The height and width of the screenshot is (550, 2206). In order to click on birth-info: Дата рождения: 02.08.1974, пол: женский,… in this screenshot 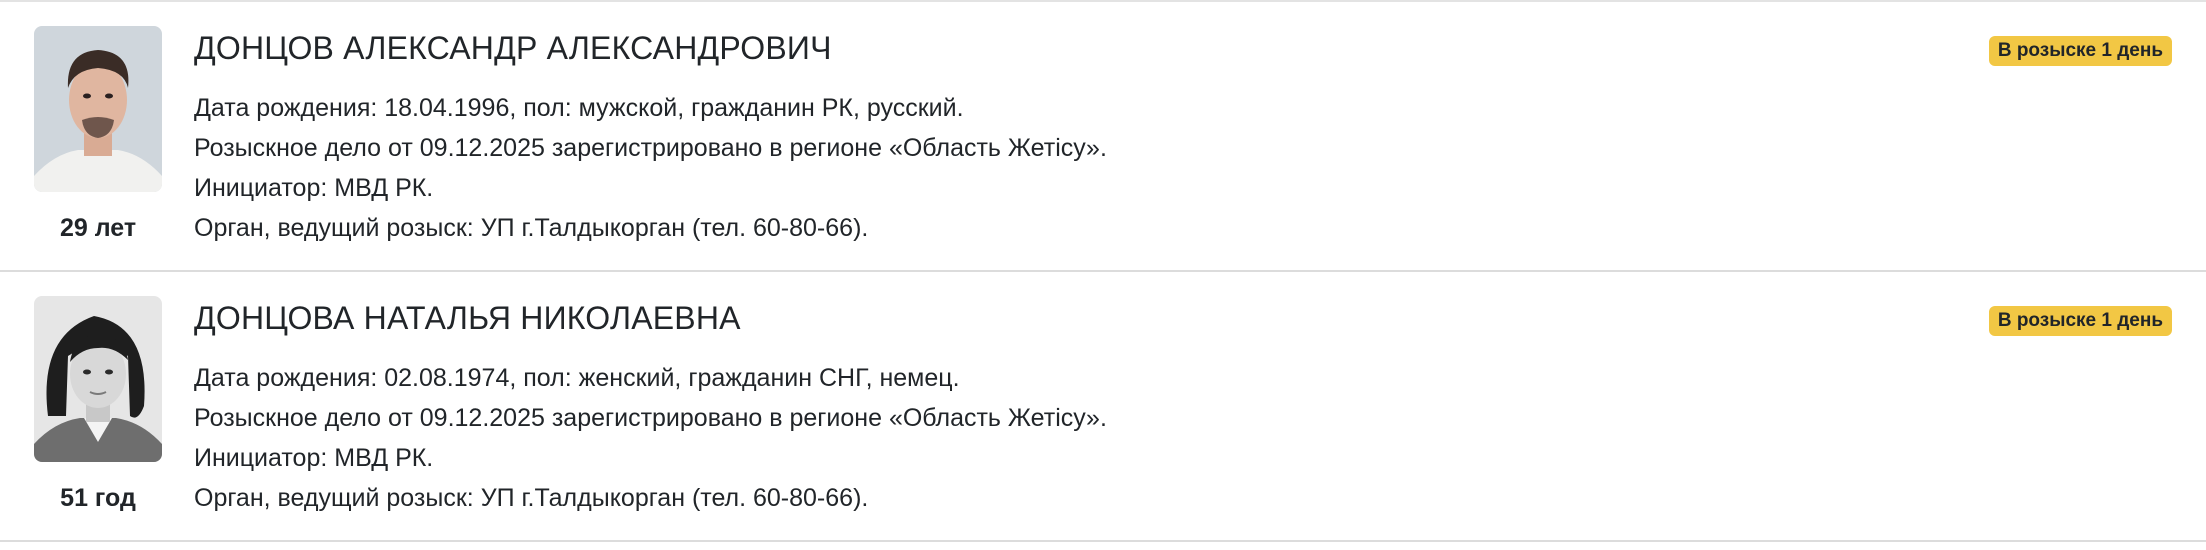, I will do `click(577, 378)`.